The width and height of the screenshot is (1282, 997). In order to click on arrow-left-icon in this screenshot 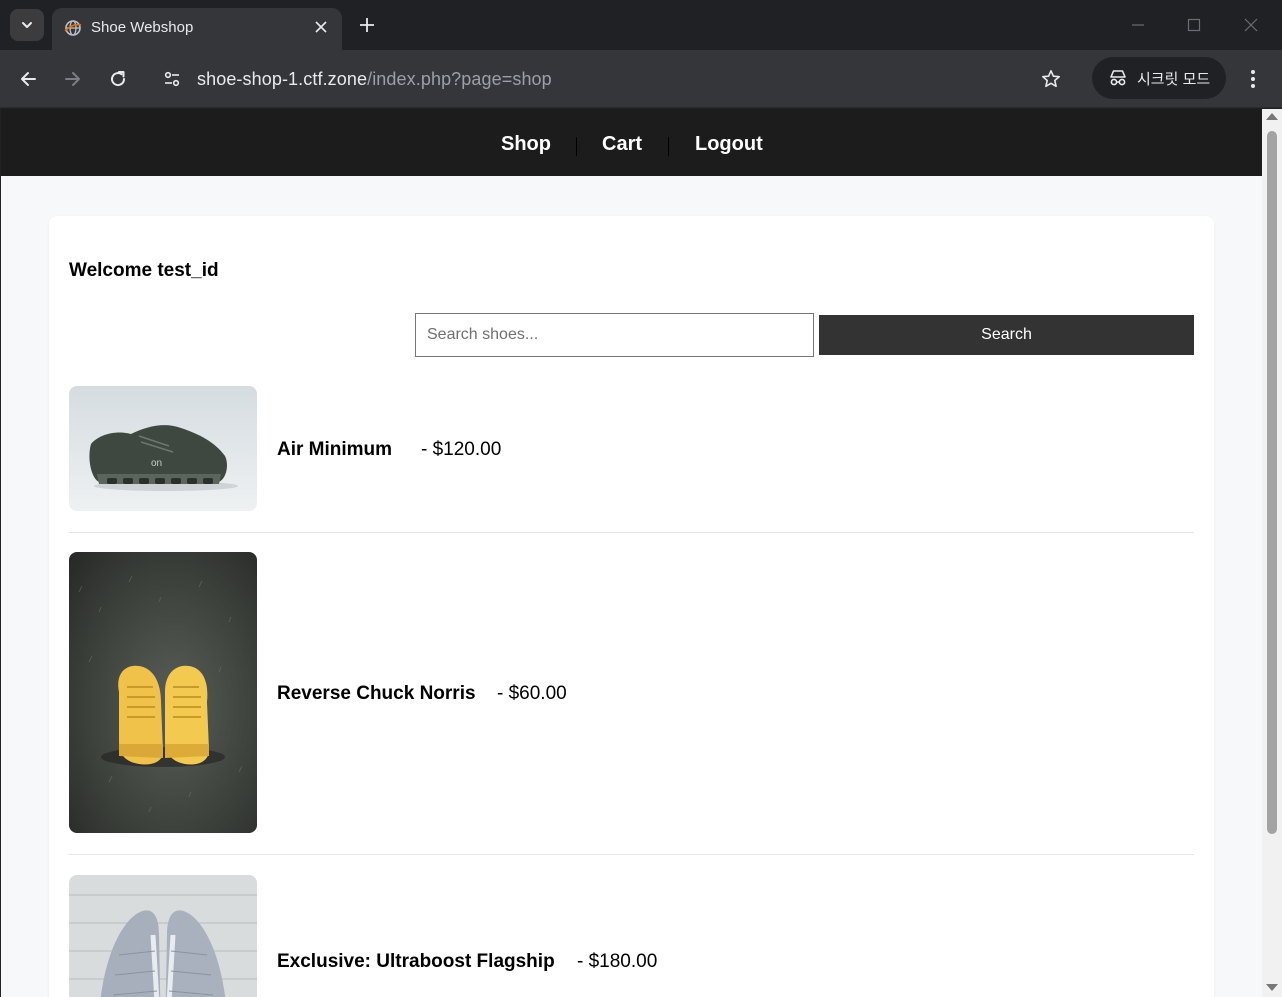, I will do `click(28, 79)`.